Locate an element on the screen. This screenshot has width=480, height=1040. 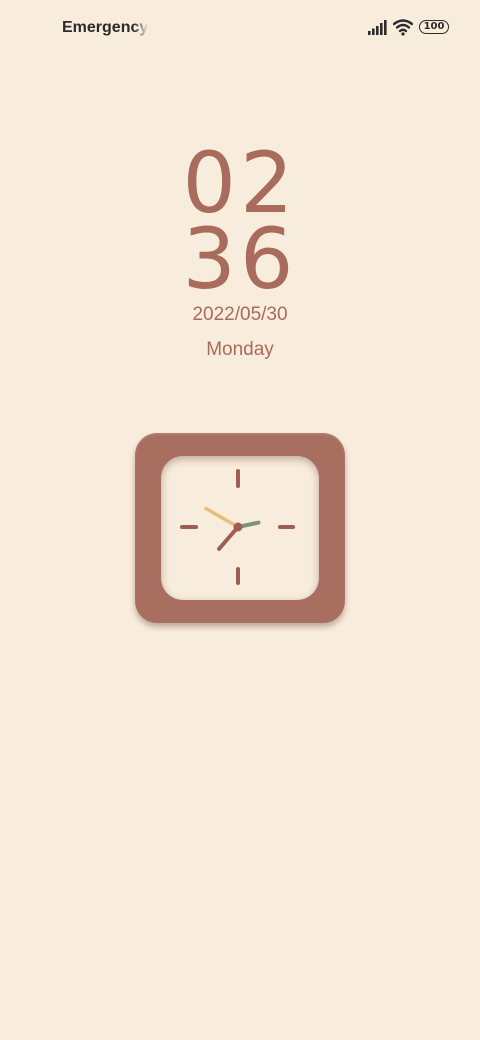
battery-icon: 100 is located at coordinates (434, 27).